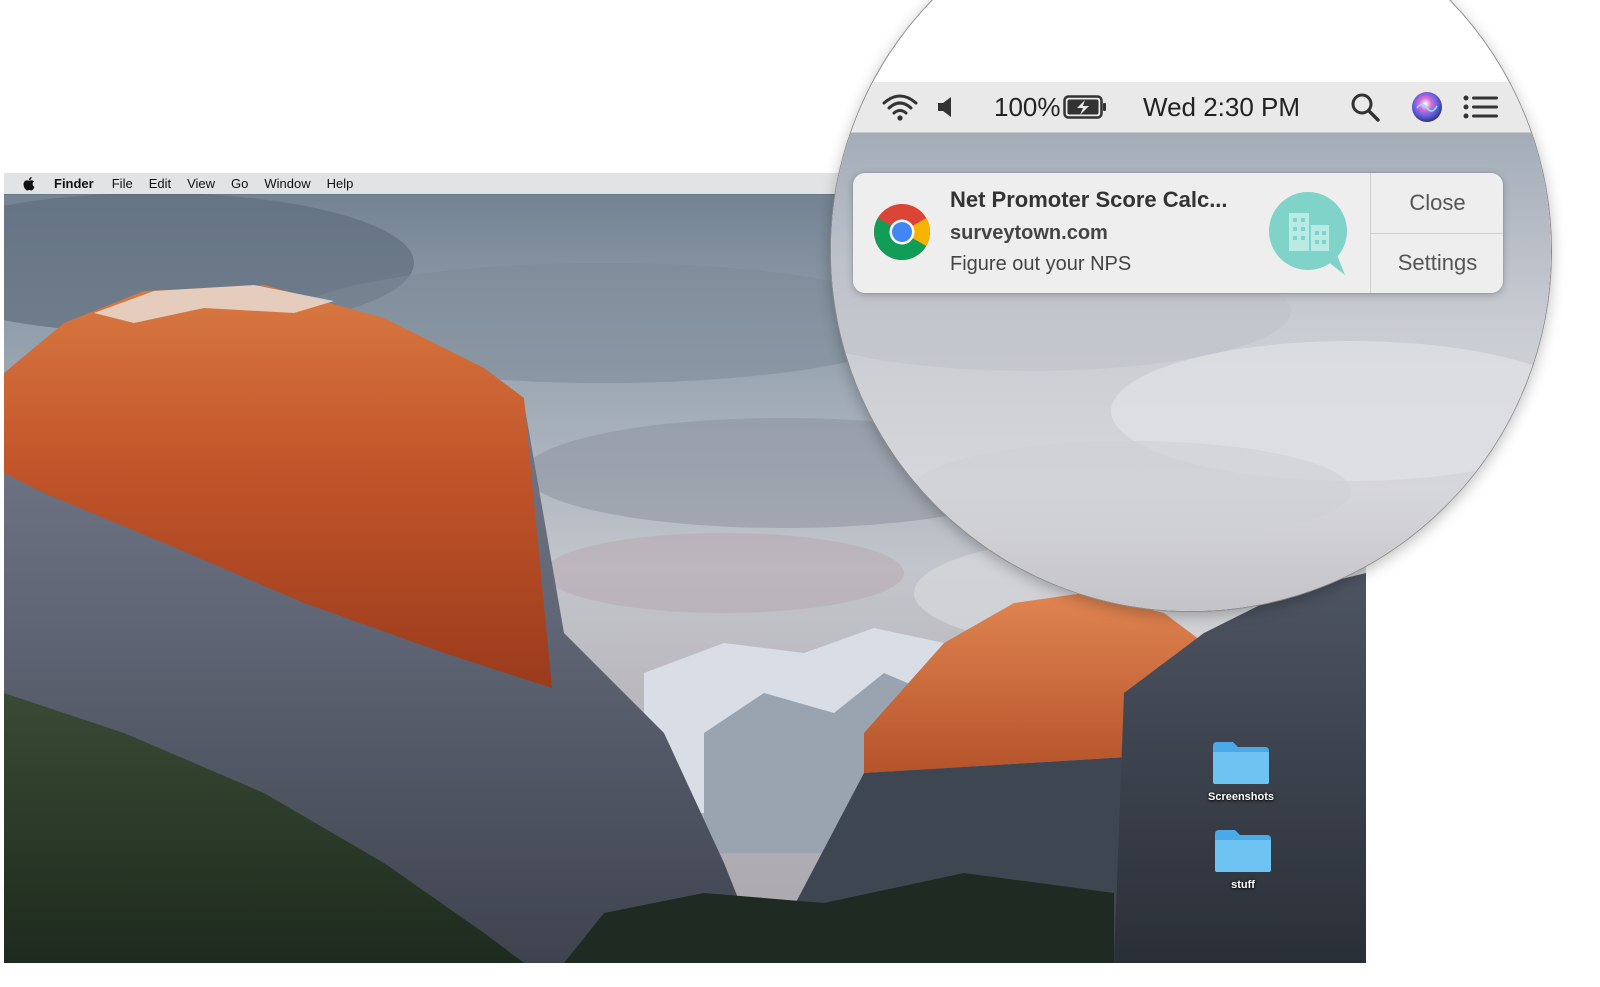  Describe the element at coordinates (1365, 107) in the screenshot. I see `spotlight-search-icon` at that location.